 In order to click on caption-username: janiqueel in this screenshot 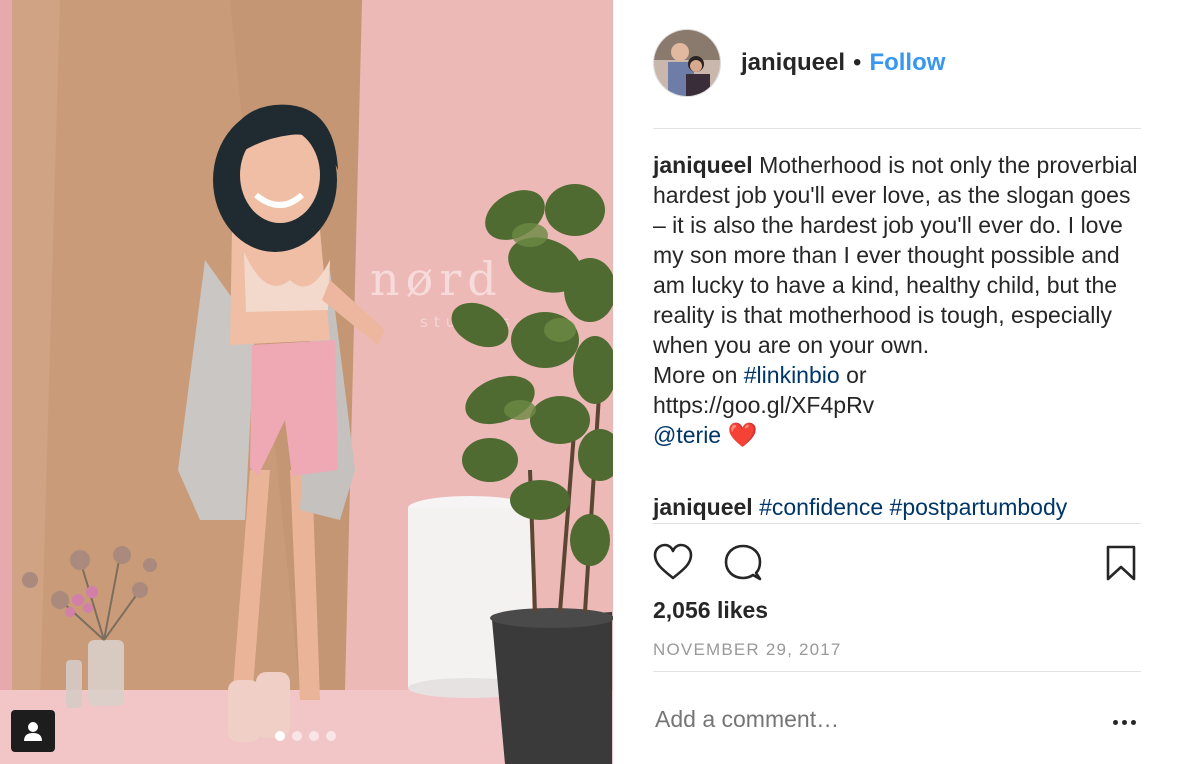, I will do `click(703, 165)`.